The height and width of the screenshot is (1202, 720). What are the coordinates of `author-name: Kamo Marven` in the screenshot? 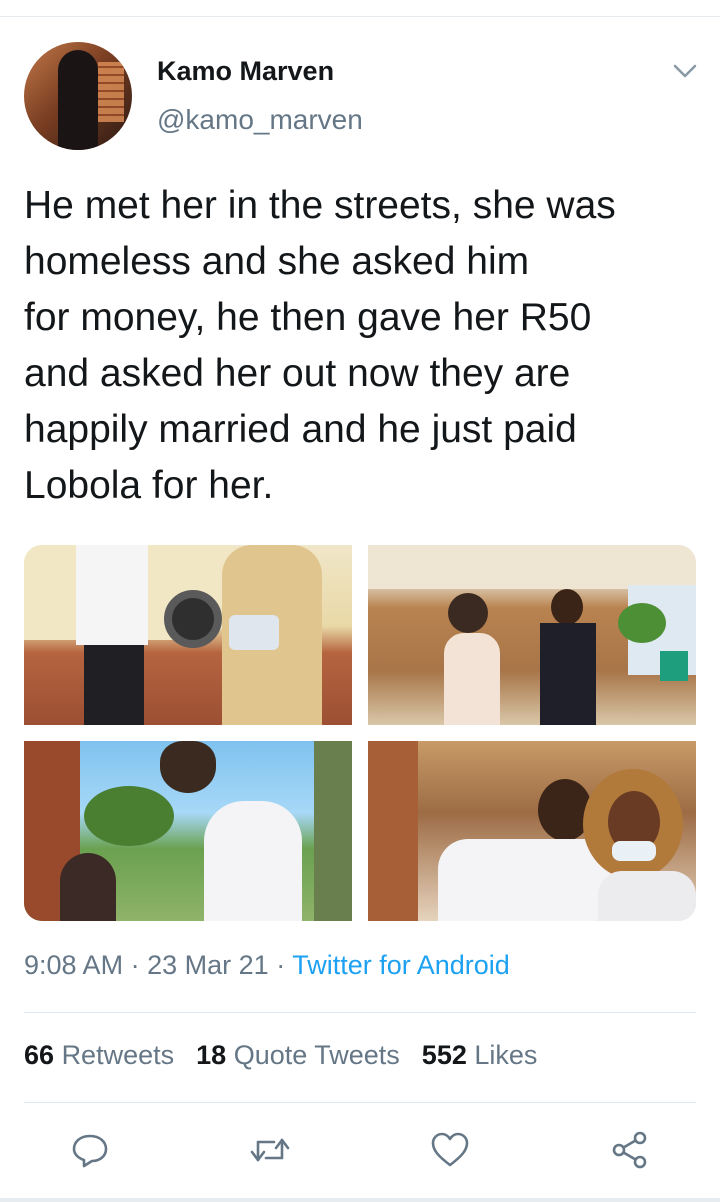 It's located at (245, 71).